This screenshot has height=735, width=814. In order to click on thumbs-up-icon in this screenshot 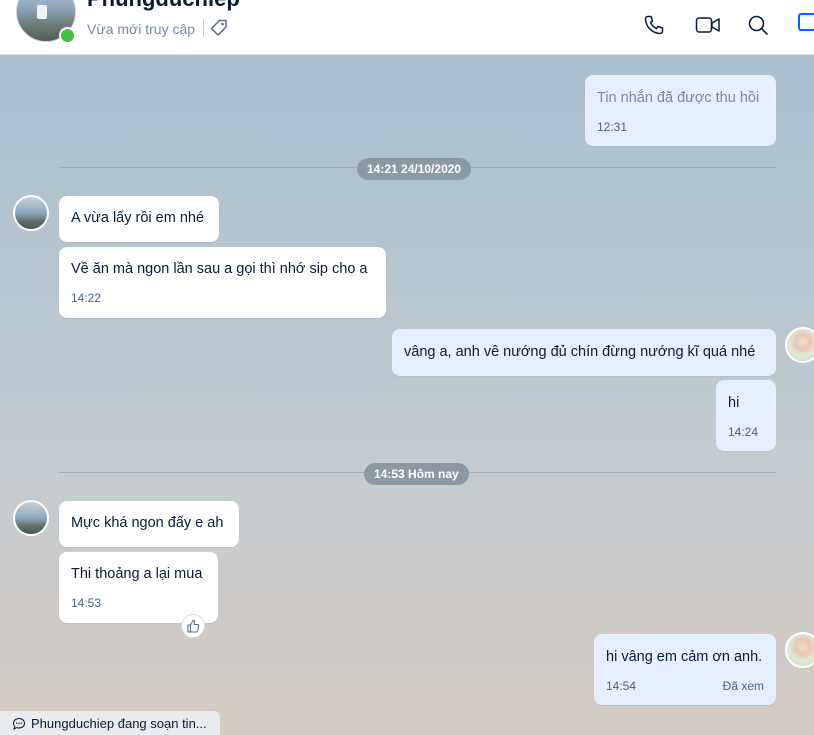, I will do `click(193, 626)`.